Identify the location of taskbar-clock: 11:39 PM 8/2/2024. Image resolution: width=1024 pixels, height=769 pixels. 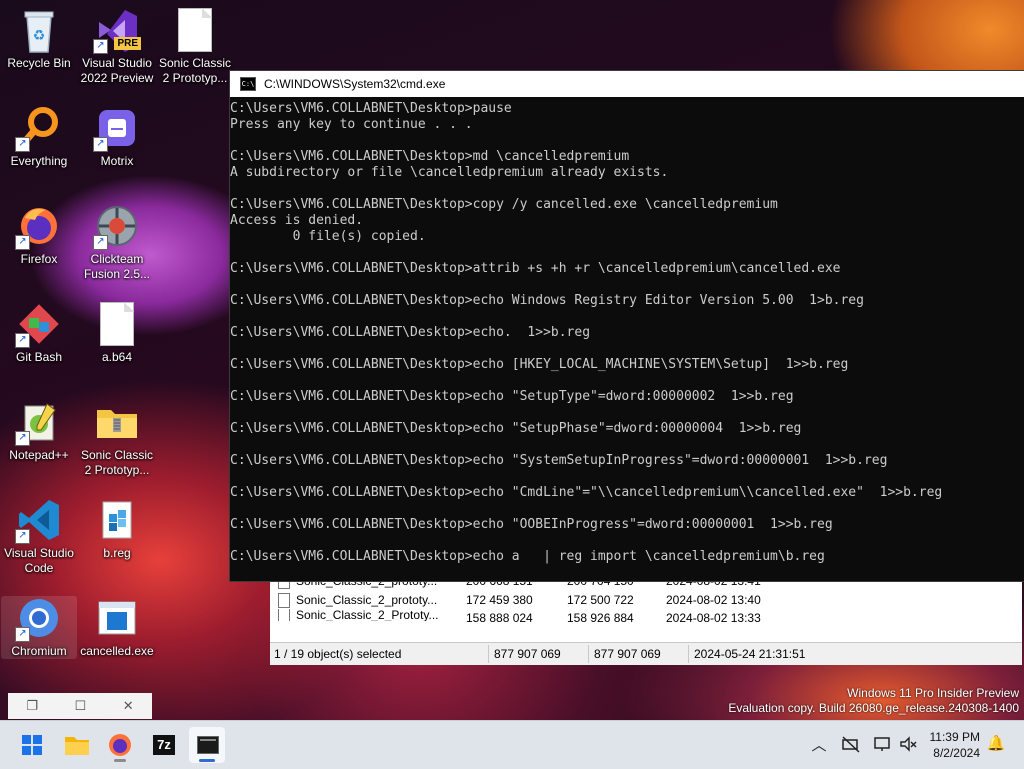
(955, 745).